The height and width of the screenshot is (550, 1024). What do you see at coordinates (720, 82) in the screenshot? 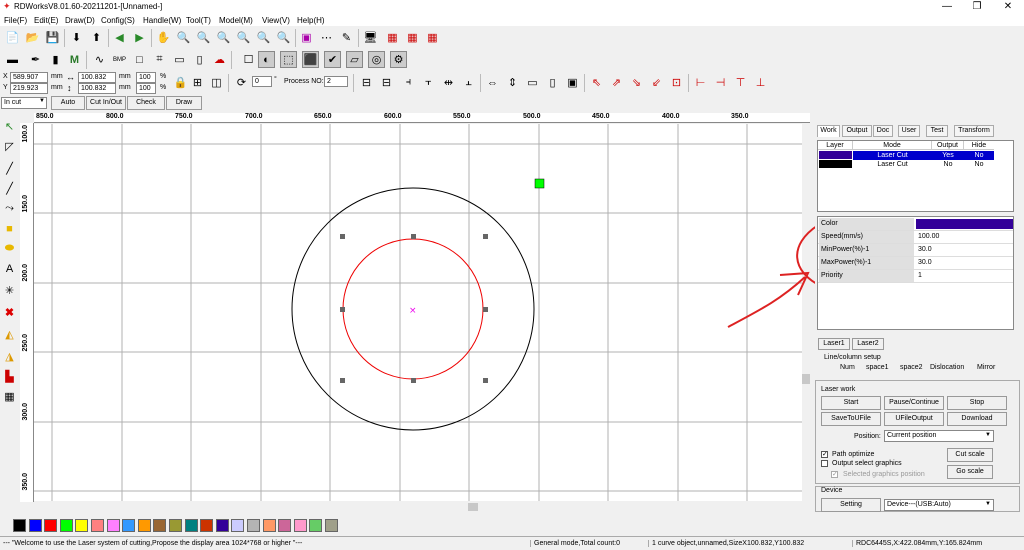
I see `page-right-icon: ⊣` at bounding box center [720, 82].